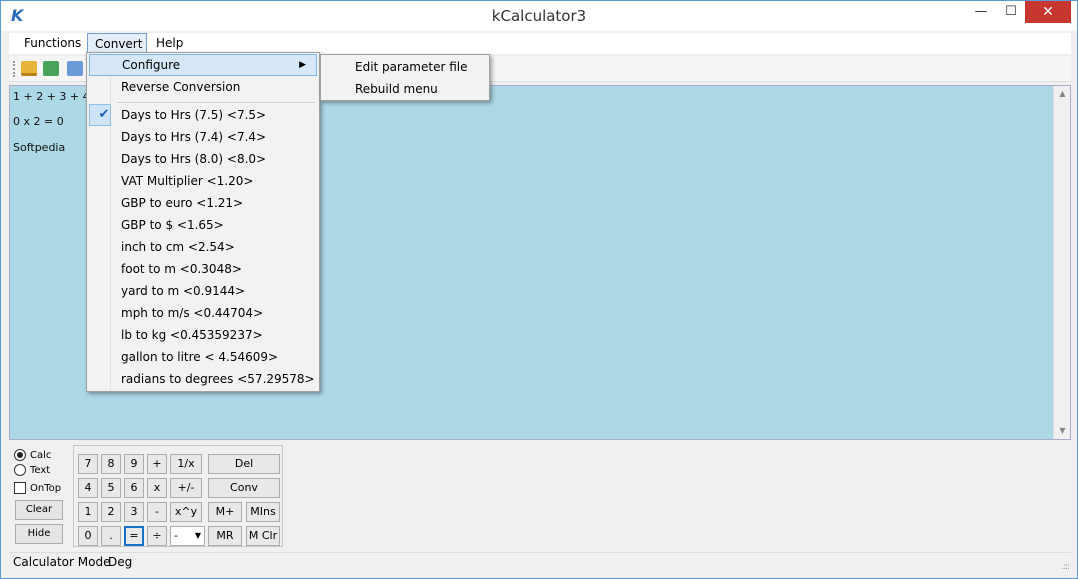  I want to click on close-button: ✕, so click(1048, 12).